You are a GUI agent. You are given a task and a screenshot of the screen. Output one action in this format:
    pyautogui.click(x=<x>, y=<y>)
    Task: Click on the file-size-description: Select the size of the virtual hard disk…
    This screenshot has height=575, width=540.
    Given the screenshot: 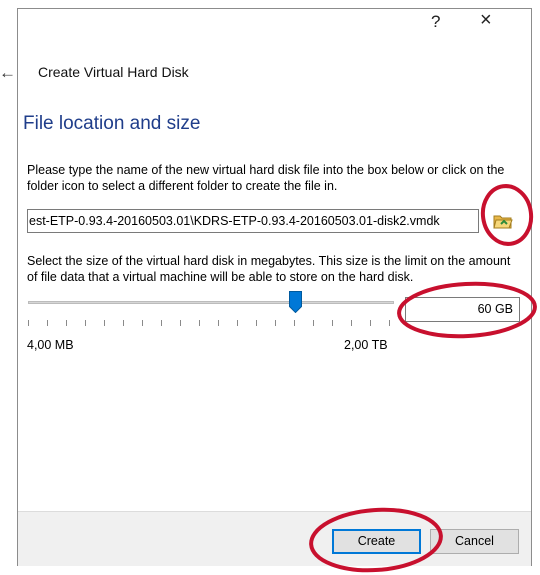 What is the action you would take?
    pyautogui.click(x=269, y=269)
    